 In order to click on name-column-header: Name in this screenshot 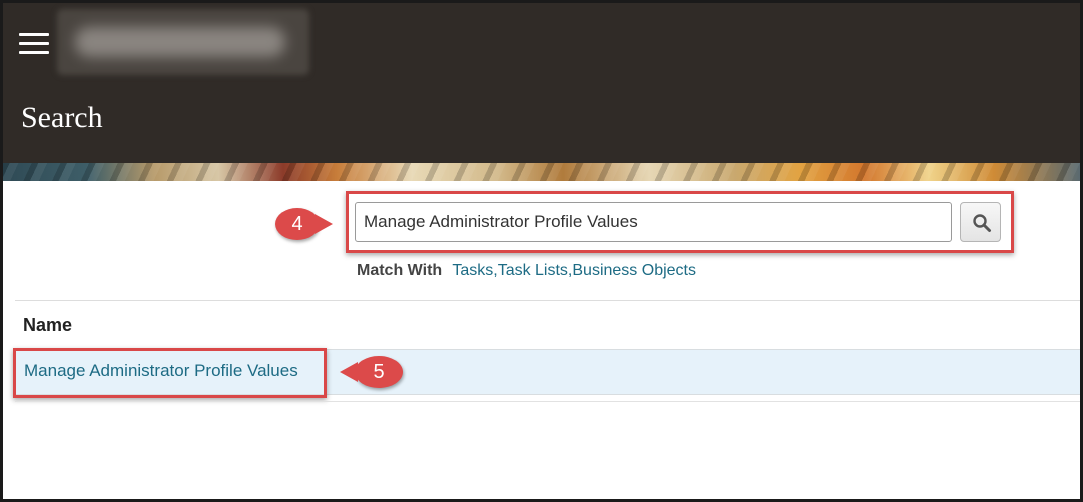, I will do `click(48, 325)`.